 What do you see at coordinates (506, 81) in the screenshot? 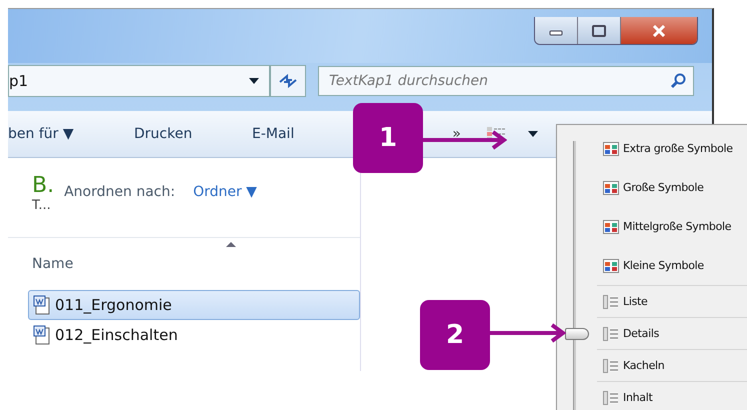
I see `search-field: TextKap1 durchsuchen` at bounding box center [506, 81].